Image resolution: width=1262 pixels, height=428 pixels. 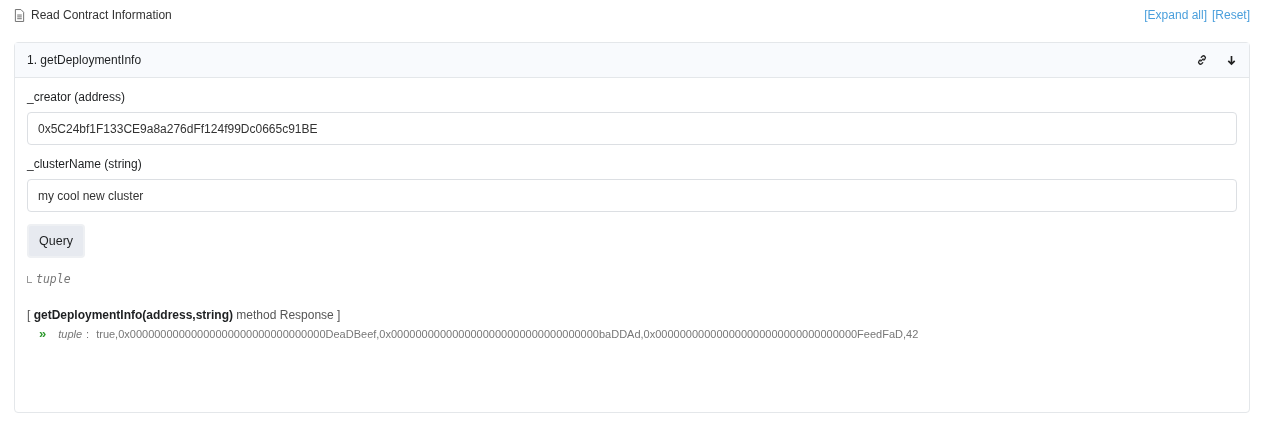 What do you see at coordinates (632, 60) in the screenshot?
I see `method-header: 1. getDeploymentInfo` at bounding box center [632, 60].